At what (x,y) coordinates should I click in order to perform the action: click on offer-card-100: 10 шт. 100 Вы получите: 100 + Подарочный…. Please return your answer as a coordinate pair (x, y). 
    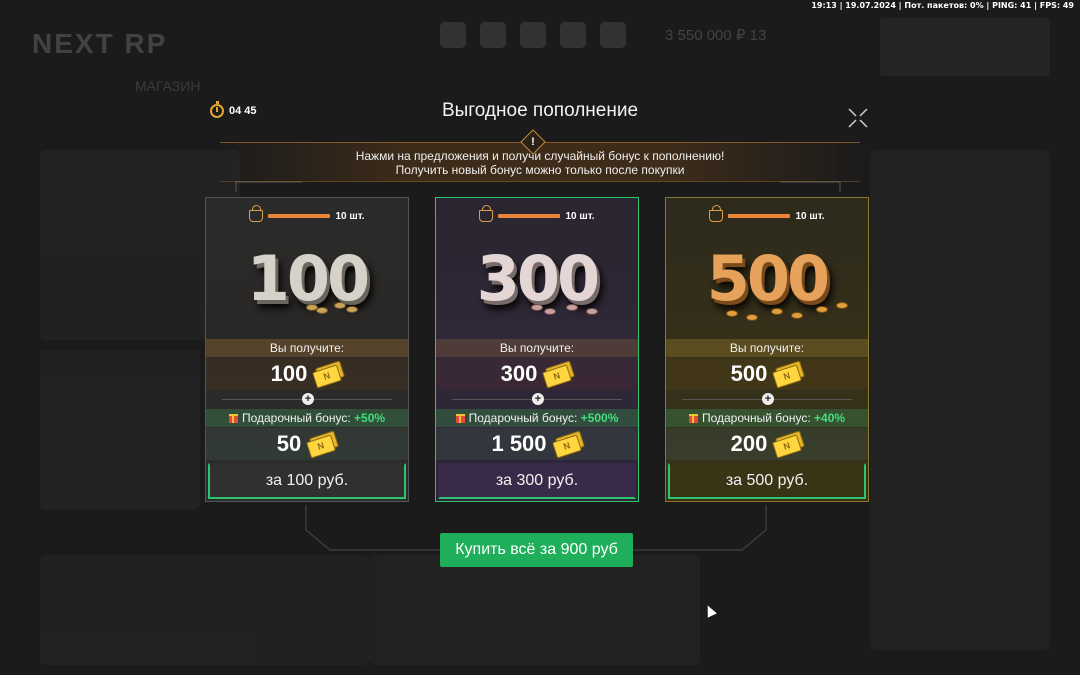
    Looking at the image, I should click on (307, 349).